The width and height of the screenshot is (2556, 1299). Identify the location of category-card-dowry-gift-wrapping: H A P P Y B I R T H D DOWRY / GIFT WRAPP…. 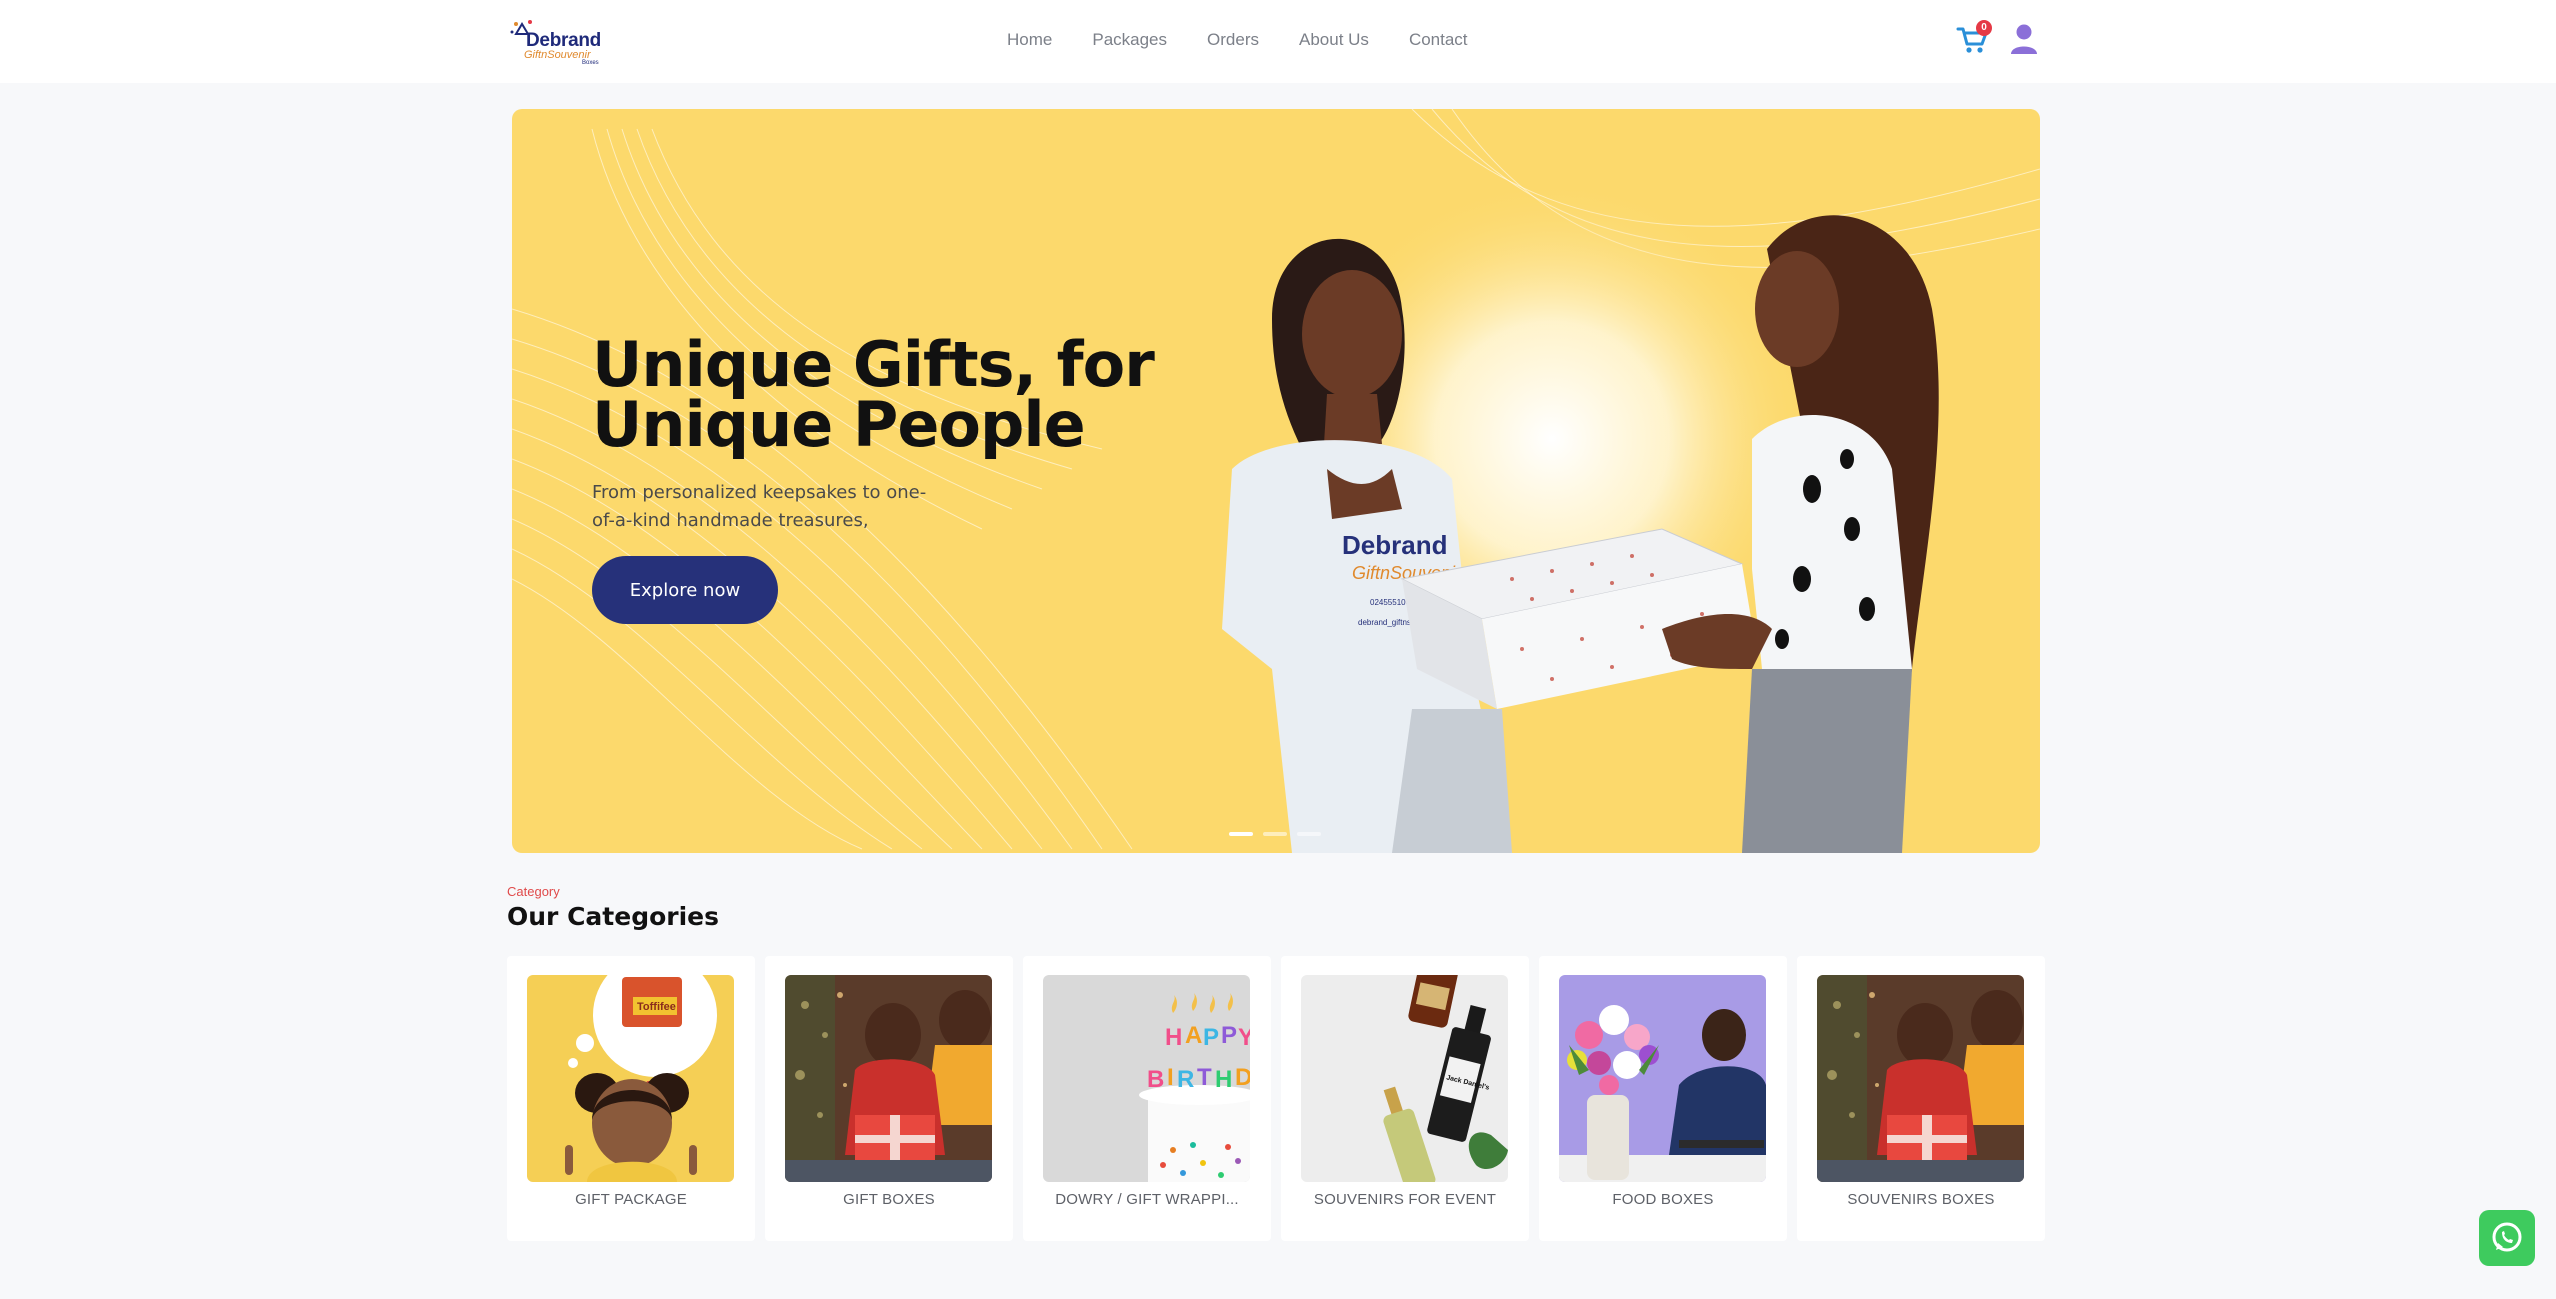
(1147, 1098).